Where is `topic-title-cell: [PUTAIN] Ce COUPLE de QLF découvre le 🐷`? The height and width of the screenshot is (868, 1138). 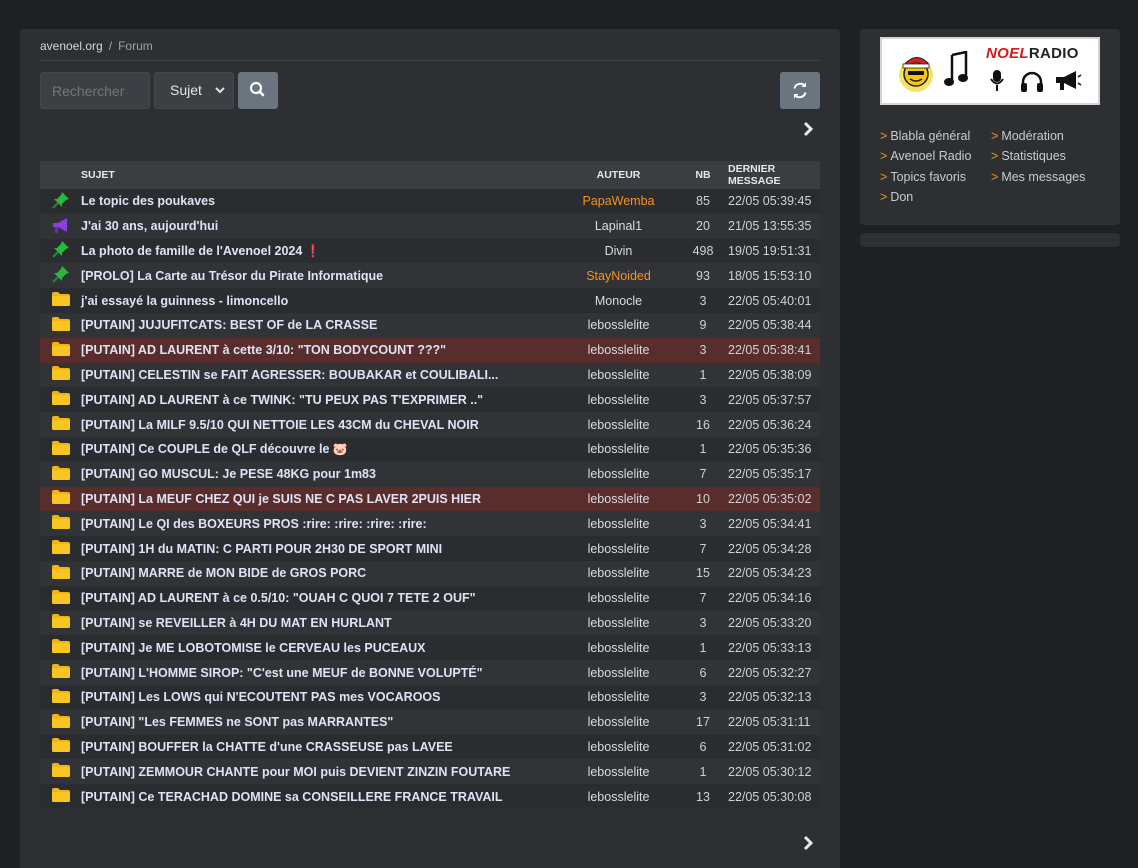 topic-title-cell: [PUTAIN] Ce COUPLE de QLF découvre le 🐷 is located at coordinates (320, 449).